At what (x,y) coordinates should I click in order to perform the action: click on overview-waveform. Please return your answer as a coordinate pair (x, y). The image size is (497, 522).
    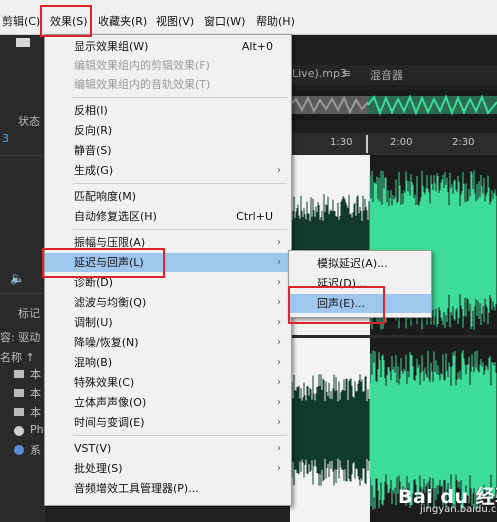
    Looking at the image, I should click on (393, 105).